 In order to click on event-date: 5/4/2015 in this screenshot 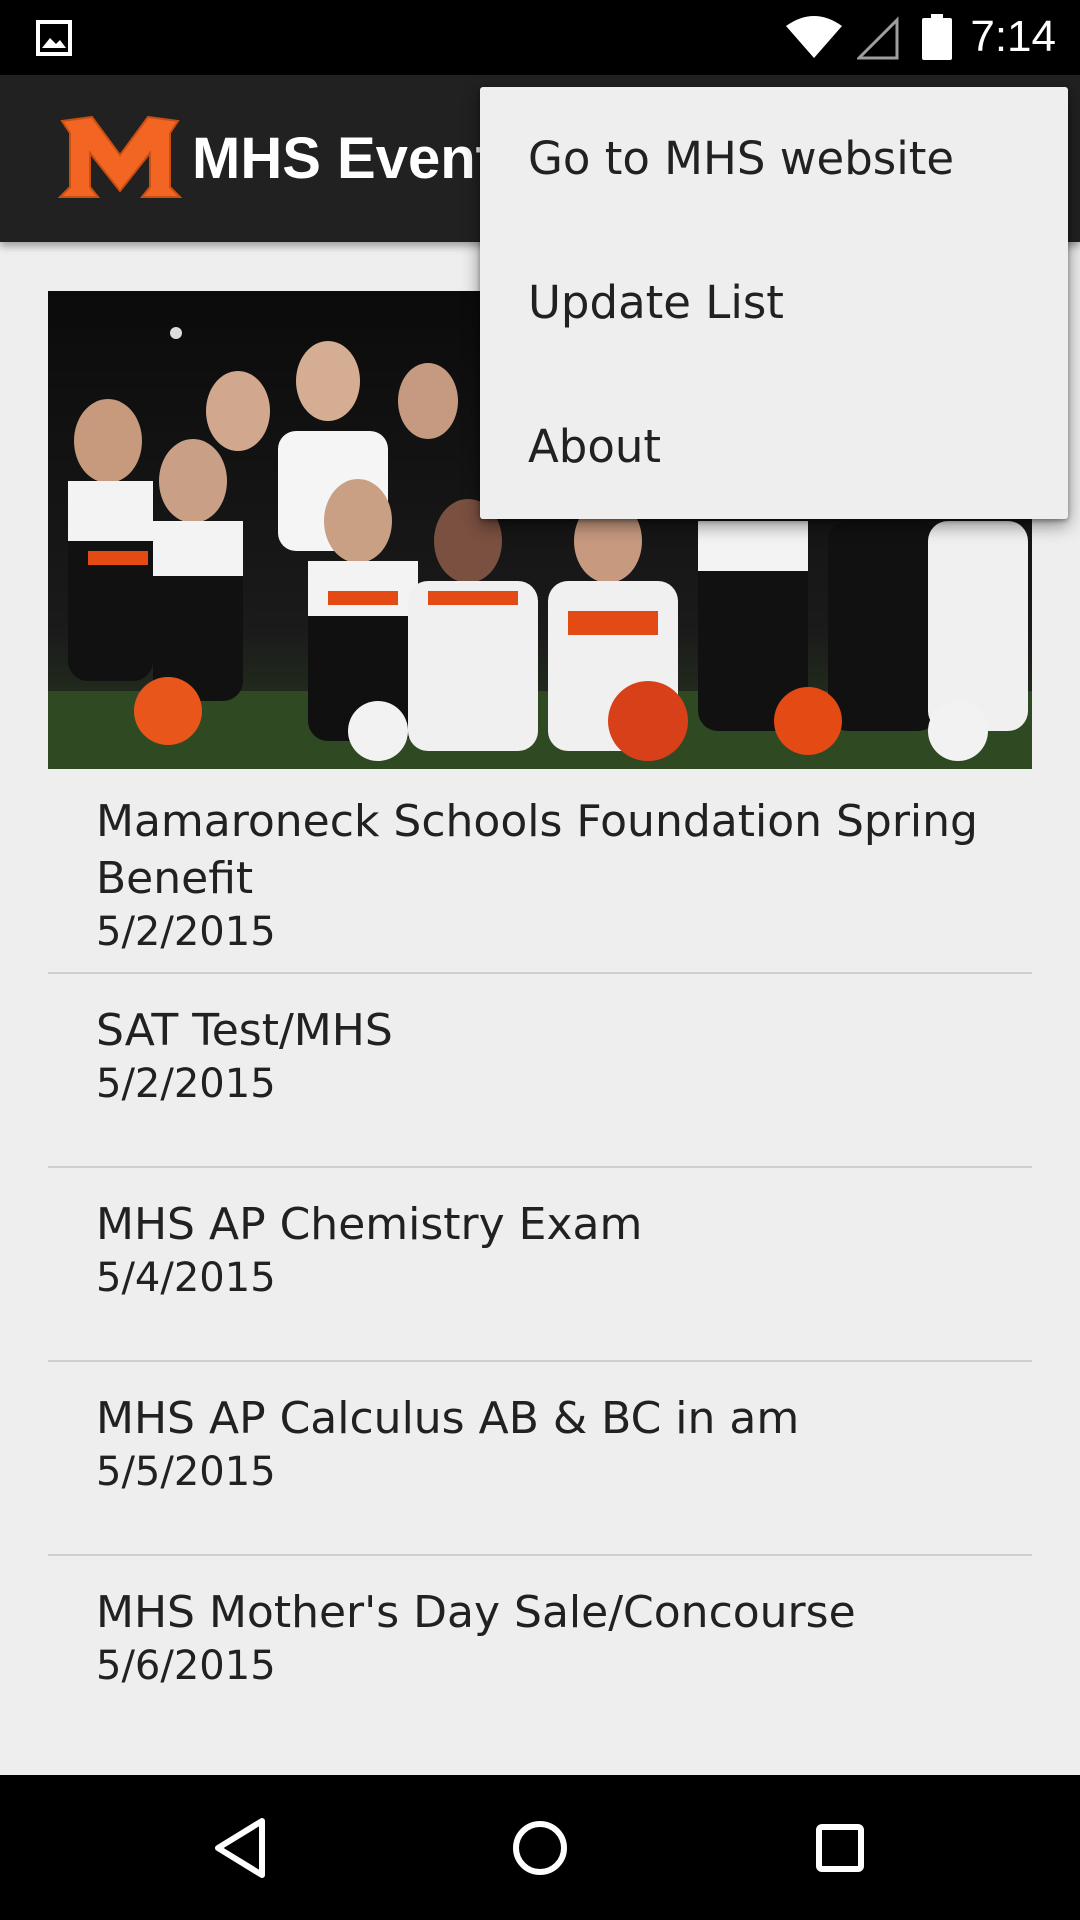, I will do `click(186, 1278)`.